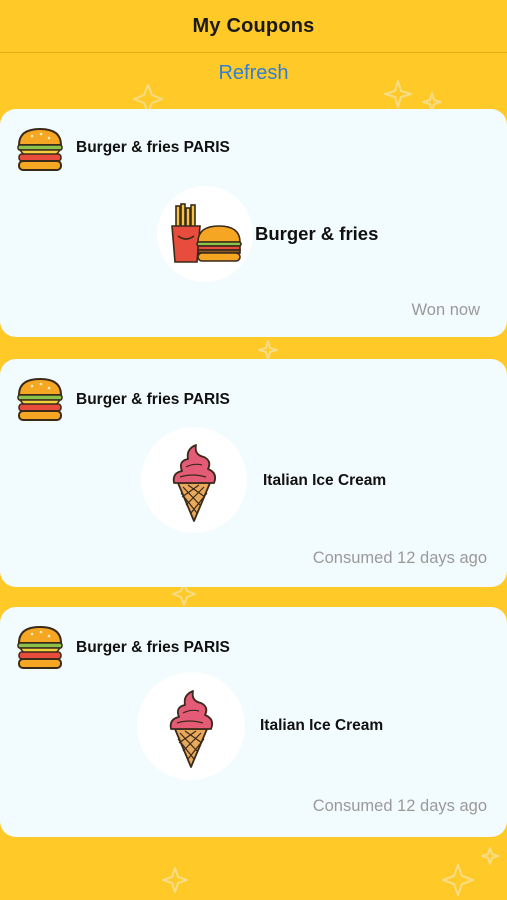 The image size is (507, 900). What do you see at coordinates (445, 310) in the screenshot?
I see `coupon-status: Won now` at bounding box center [445, 310].